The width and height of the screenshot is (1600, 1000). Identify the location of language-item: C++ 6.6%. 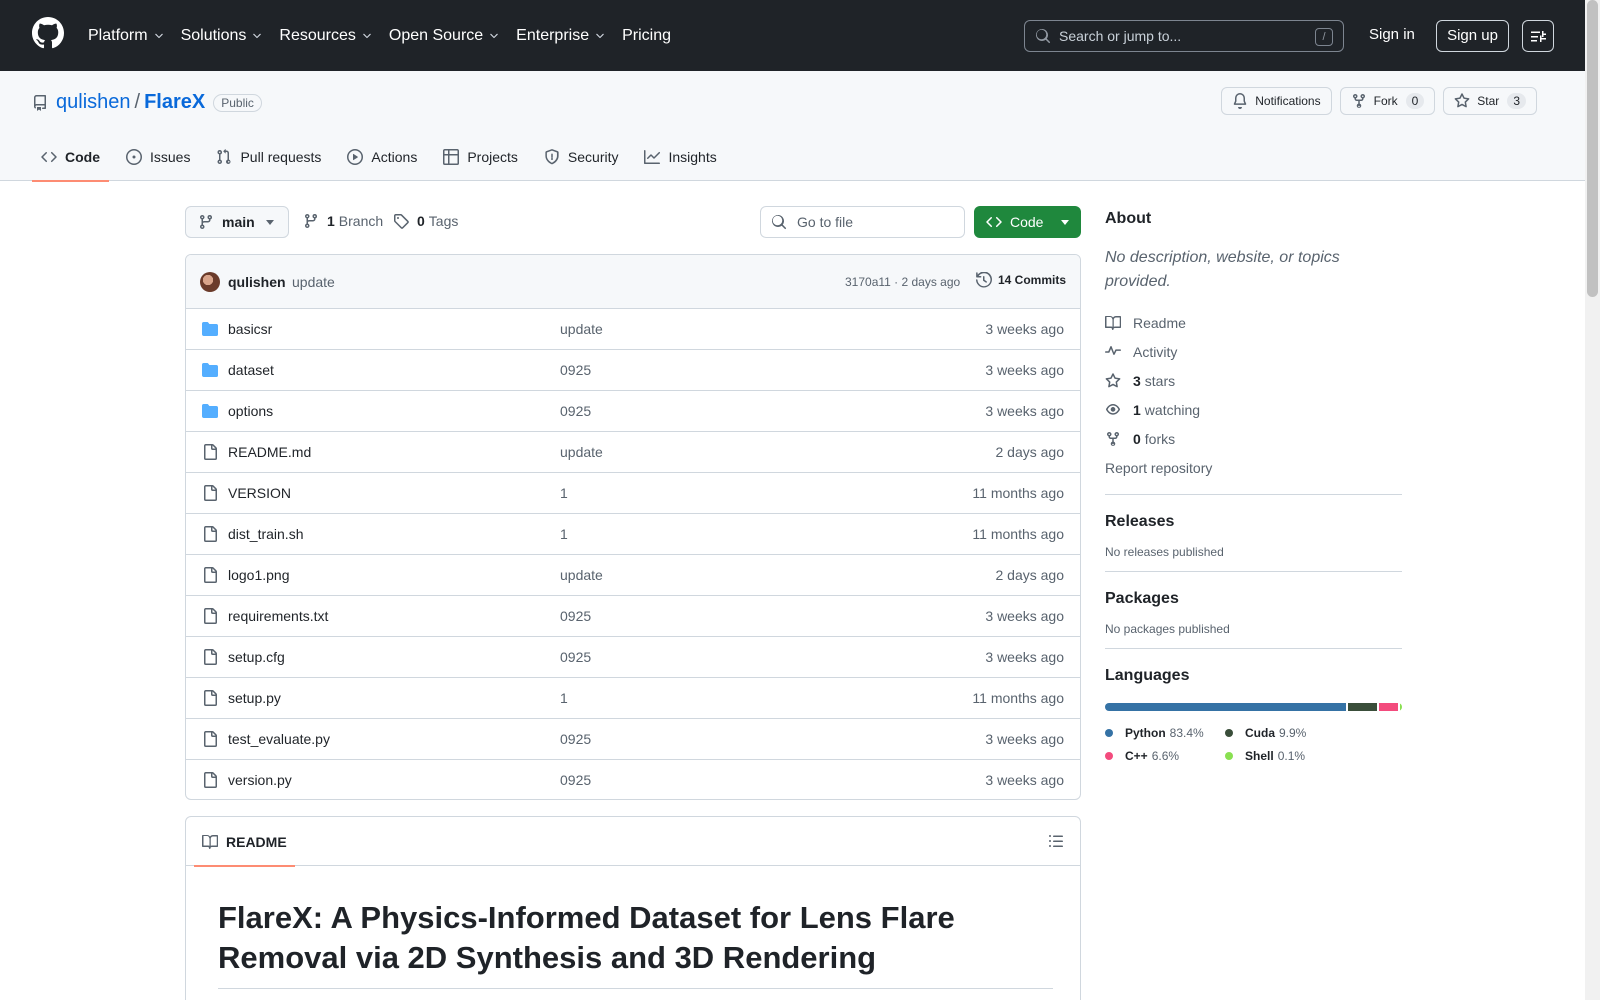
(1155, 755).